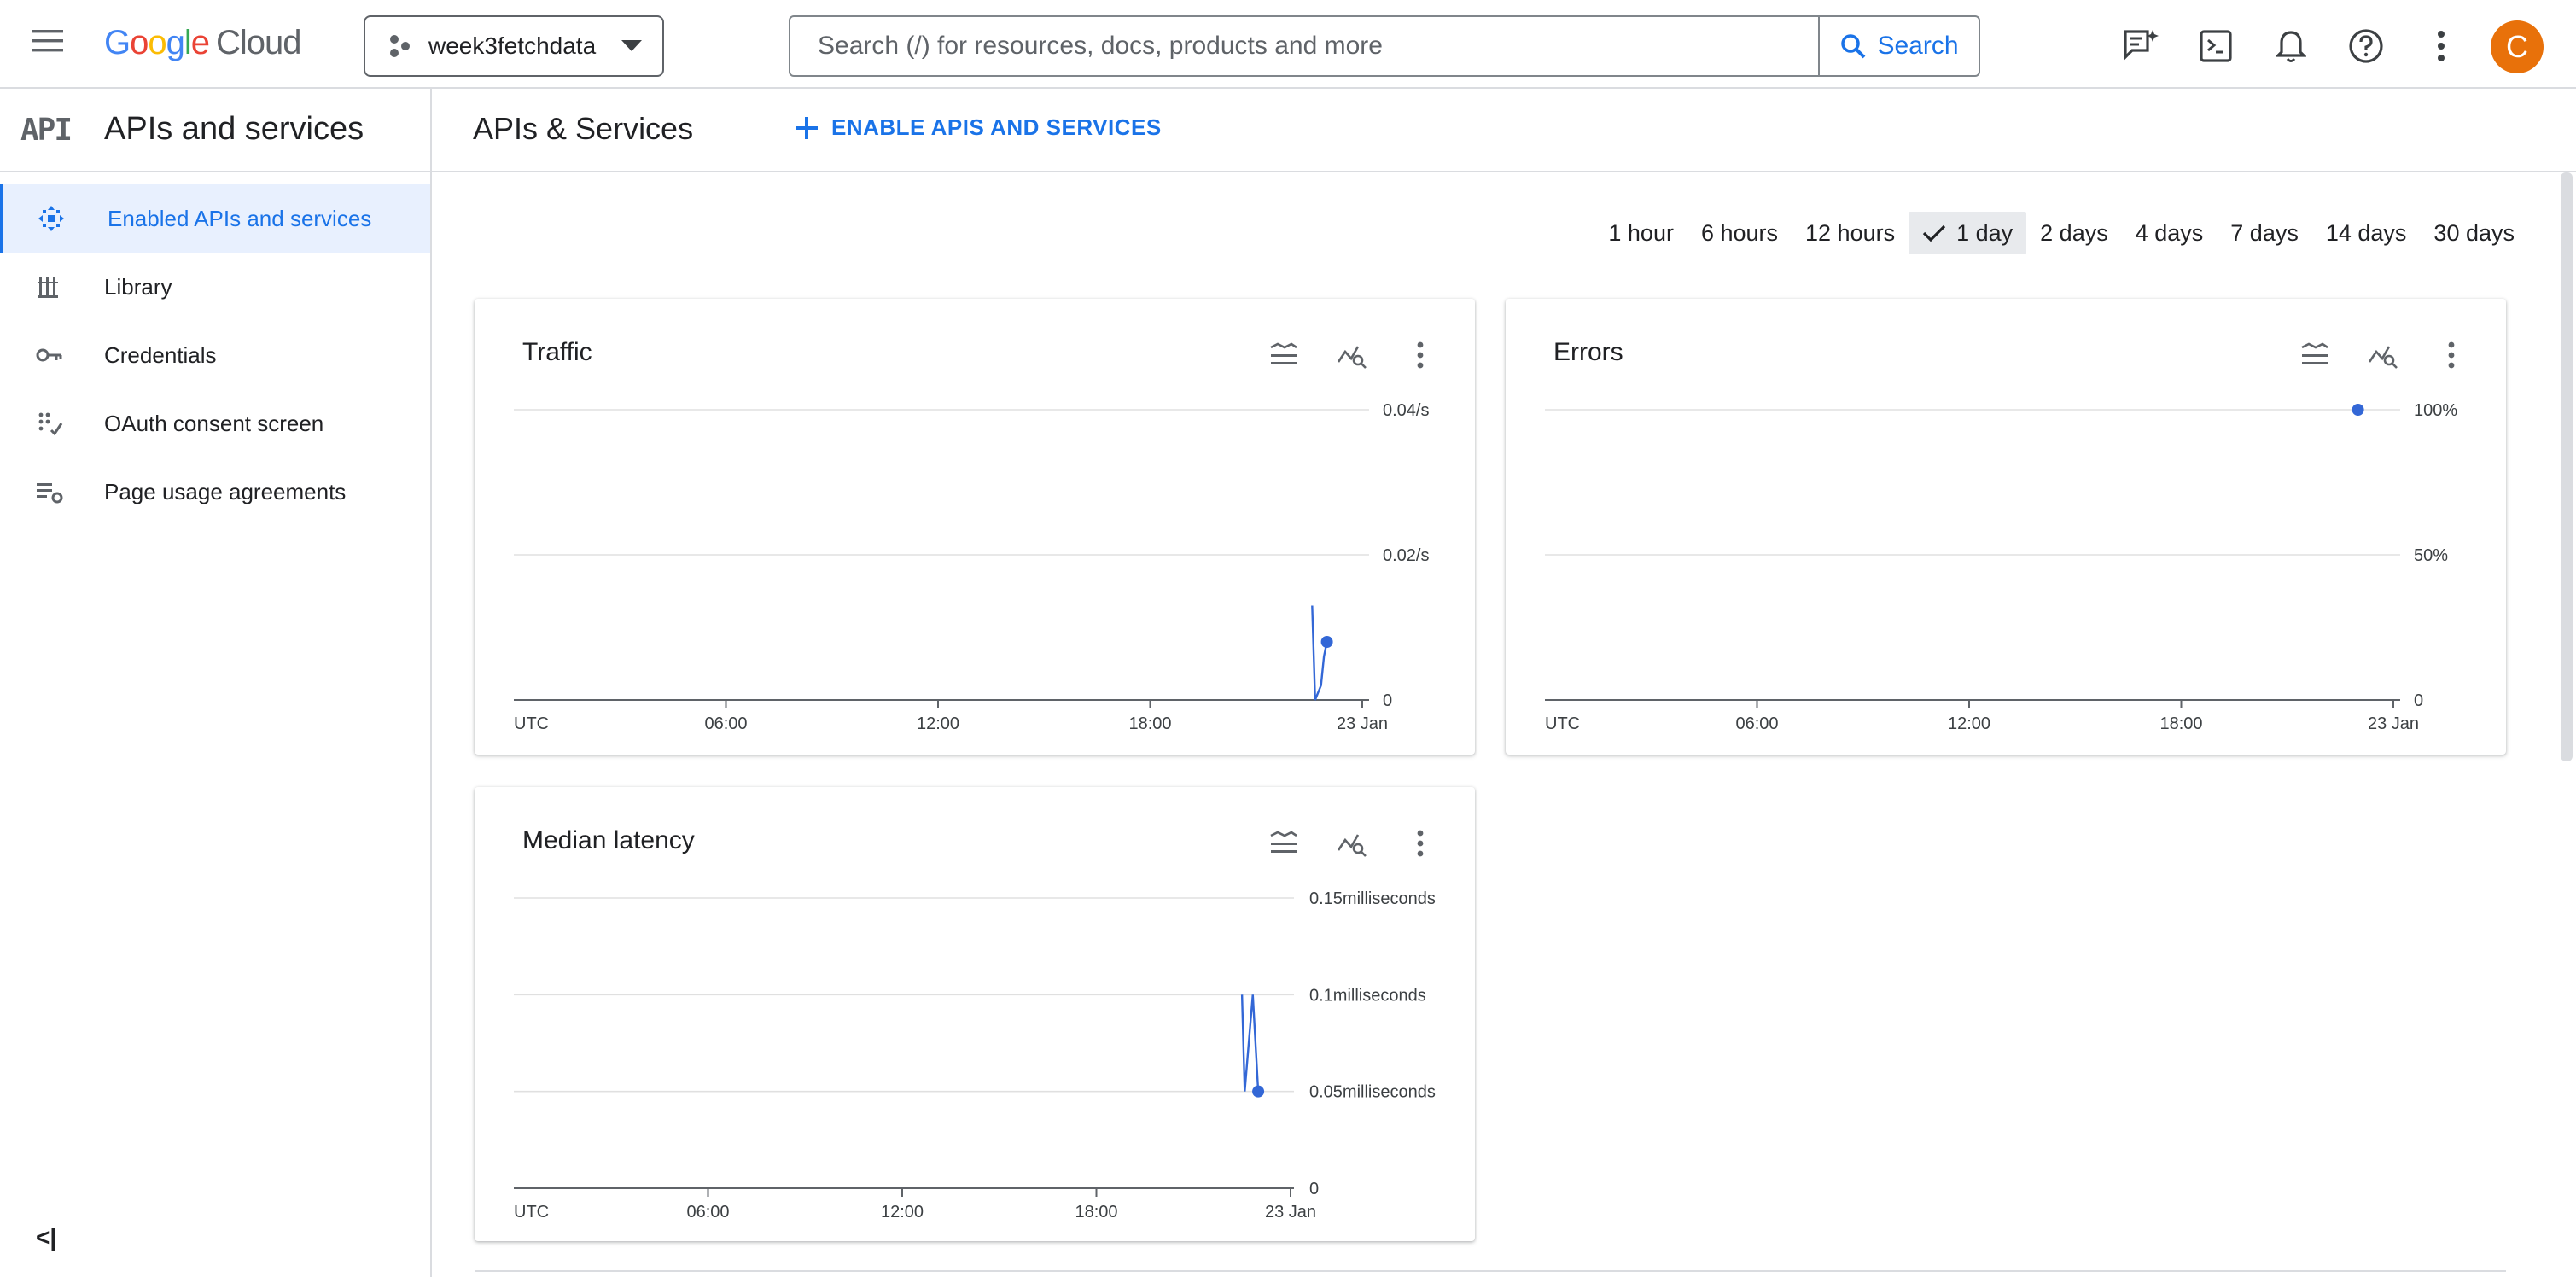 This screenshot has height=1277, width=2576. Describe the element at coordinates (160, 354) in the screenshot. I see `sidebar-item-label: Credentials` at that location.